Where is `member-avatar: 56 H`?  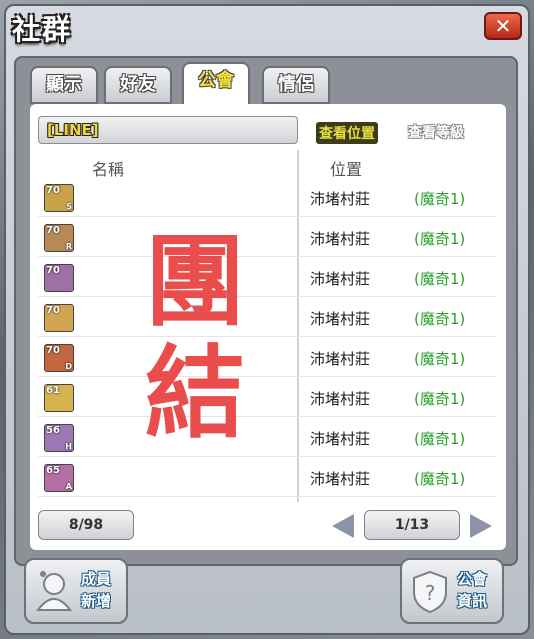 member-avatar: 56 H is located at coordinates (59, 438).